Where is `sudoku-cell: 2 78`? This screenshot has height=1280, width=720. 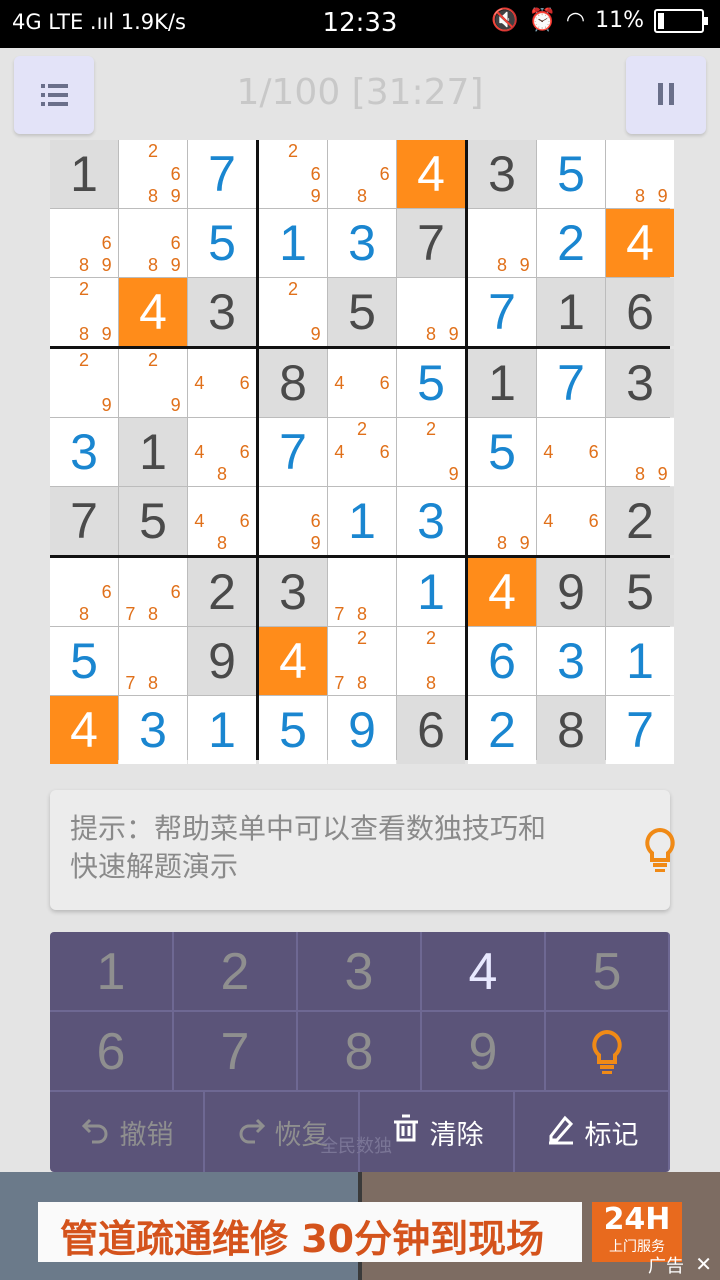 sudoku-cell: 2 78 is located at coordinates (362, 661).